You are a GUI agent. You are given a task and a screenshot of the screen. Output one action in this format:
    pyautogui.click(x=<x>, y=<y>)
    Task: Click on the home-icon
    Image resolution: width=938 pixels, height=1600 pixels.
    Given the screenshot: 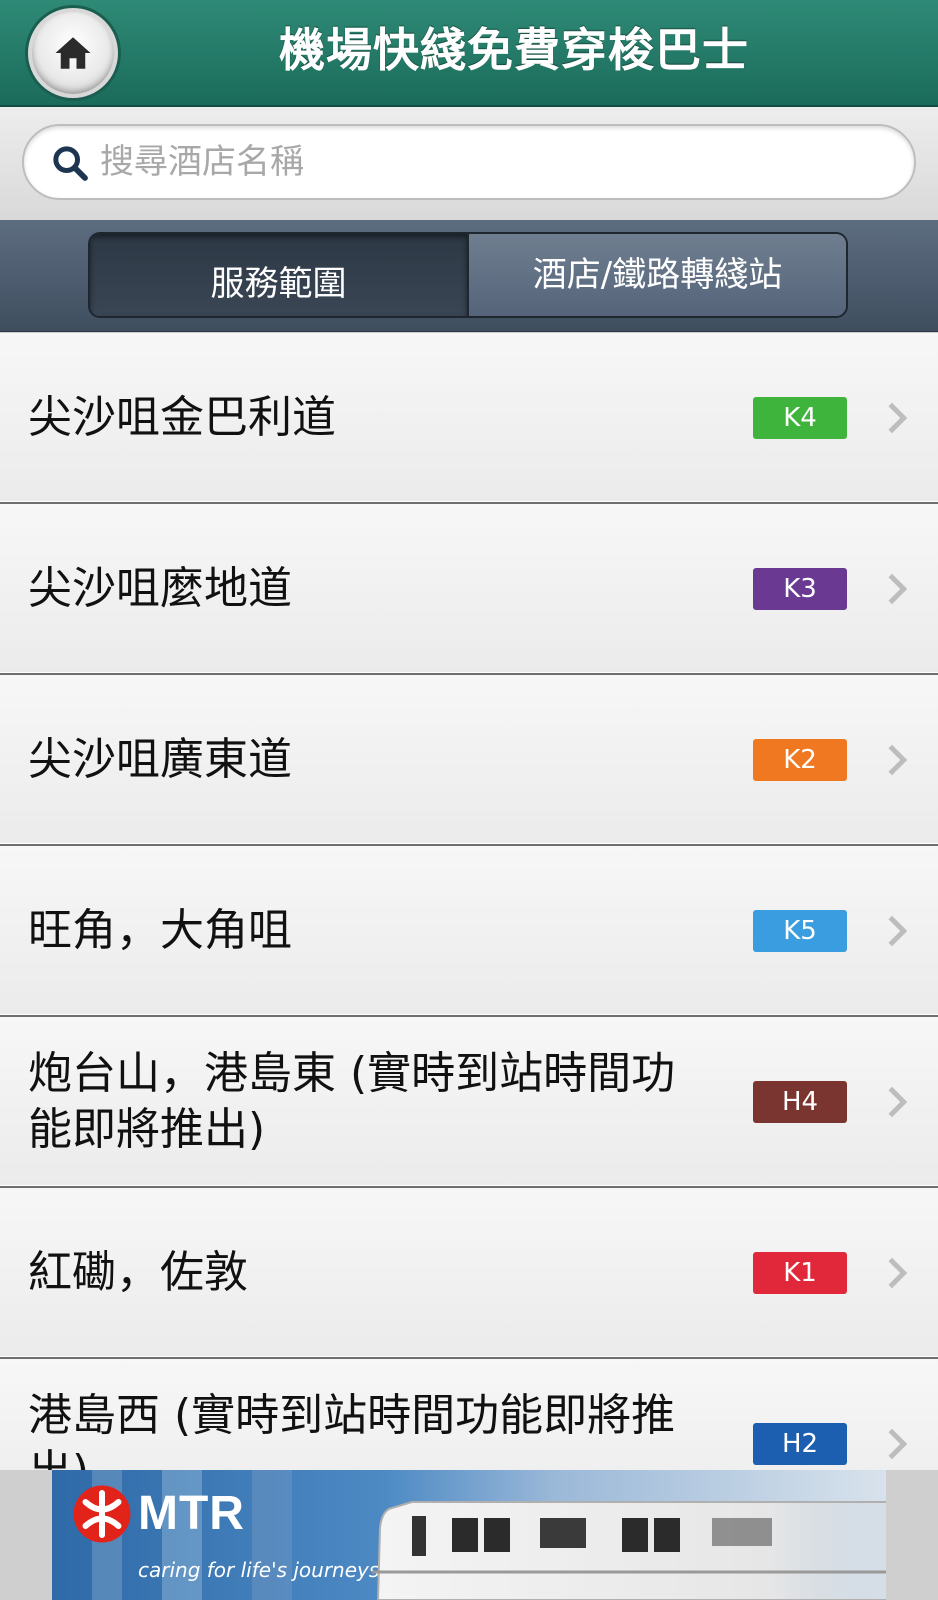 What is the action you would take?
    pyautogui.click(x=73, y=53)
    